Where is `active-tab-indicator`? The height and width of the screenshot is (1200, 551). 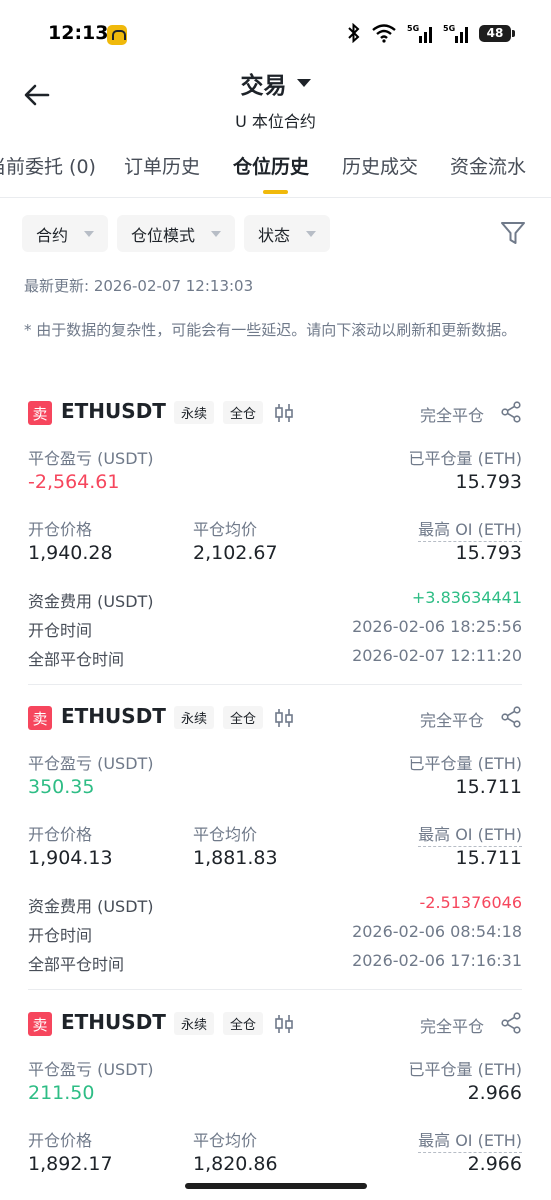 active-tab-indicator is located at coordinates (275, 192).